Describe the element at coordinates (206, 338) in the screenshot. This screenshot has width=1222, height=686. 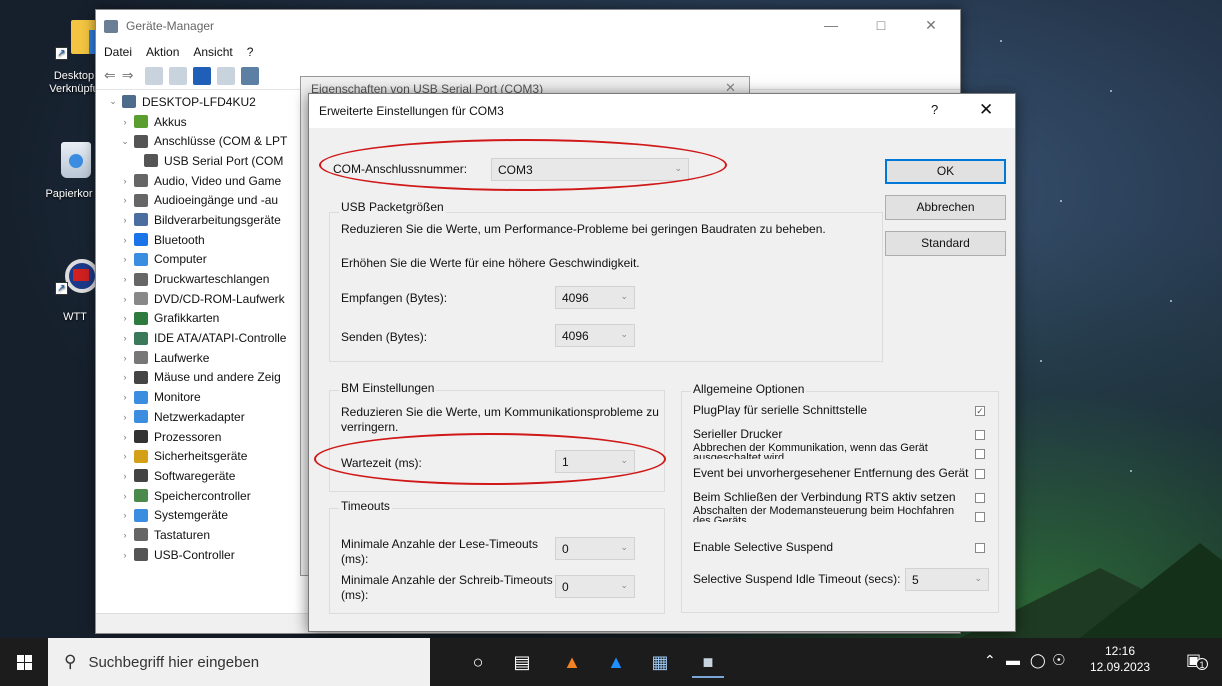
I see `tree-item: › IDE ATA/ATAPI-Controlle` at that location.